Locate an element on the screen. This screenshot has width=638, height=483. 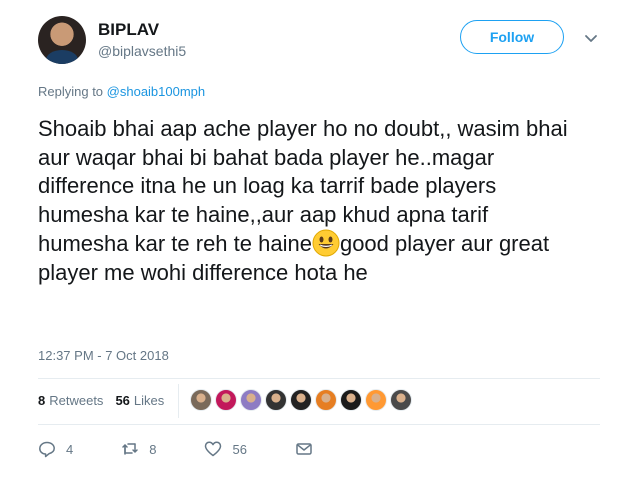
reply-count: 4 is located at coordinates (70, 449).